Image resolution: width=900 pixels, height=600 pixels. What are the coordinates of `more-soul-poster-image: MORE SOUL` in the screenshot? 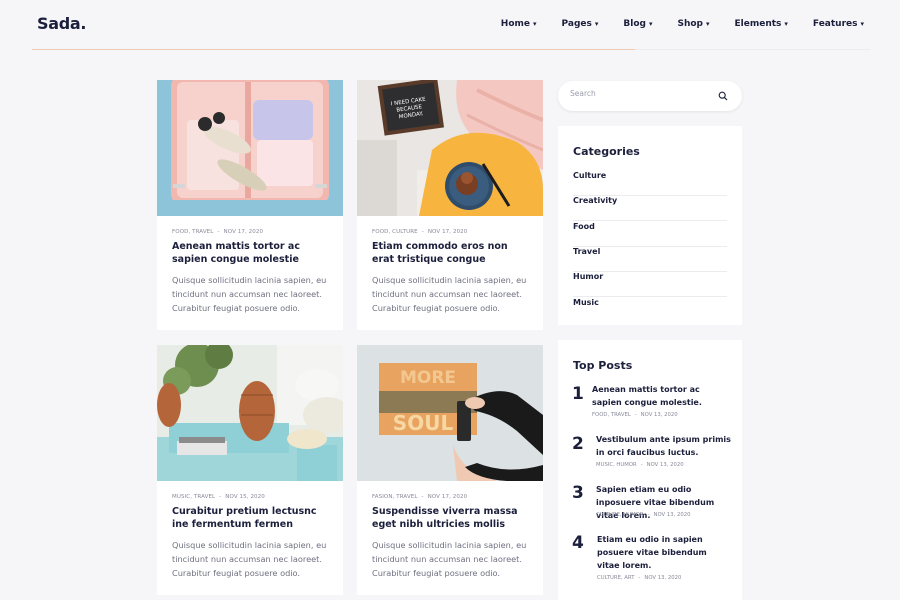 It's located at (450, 413).